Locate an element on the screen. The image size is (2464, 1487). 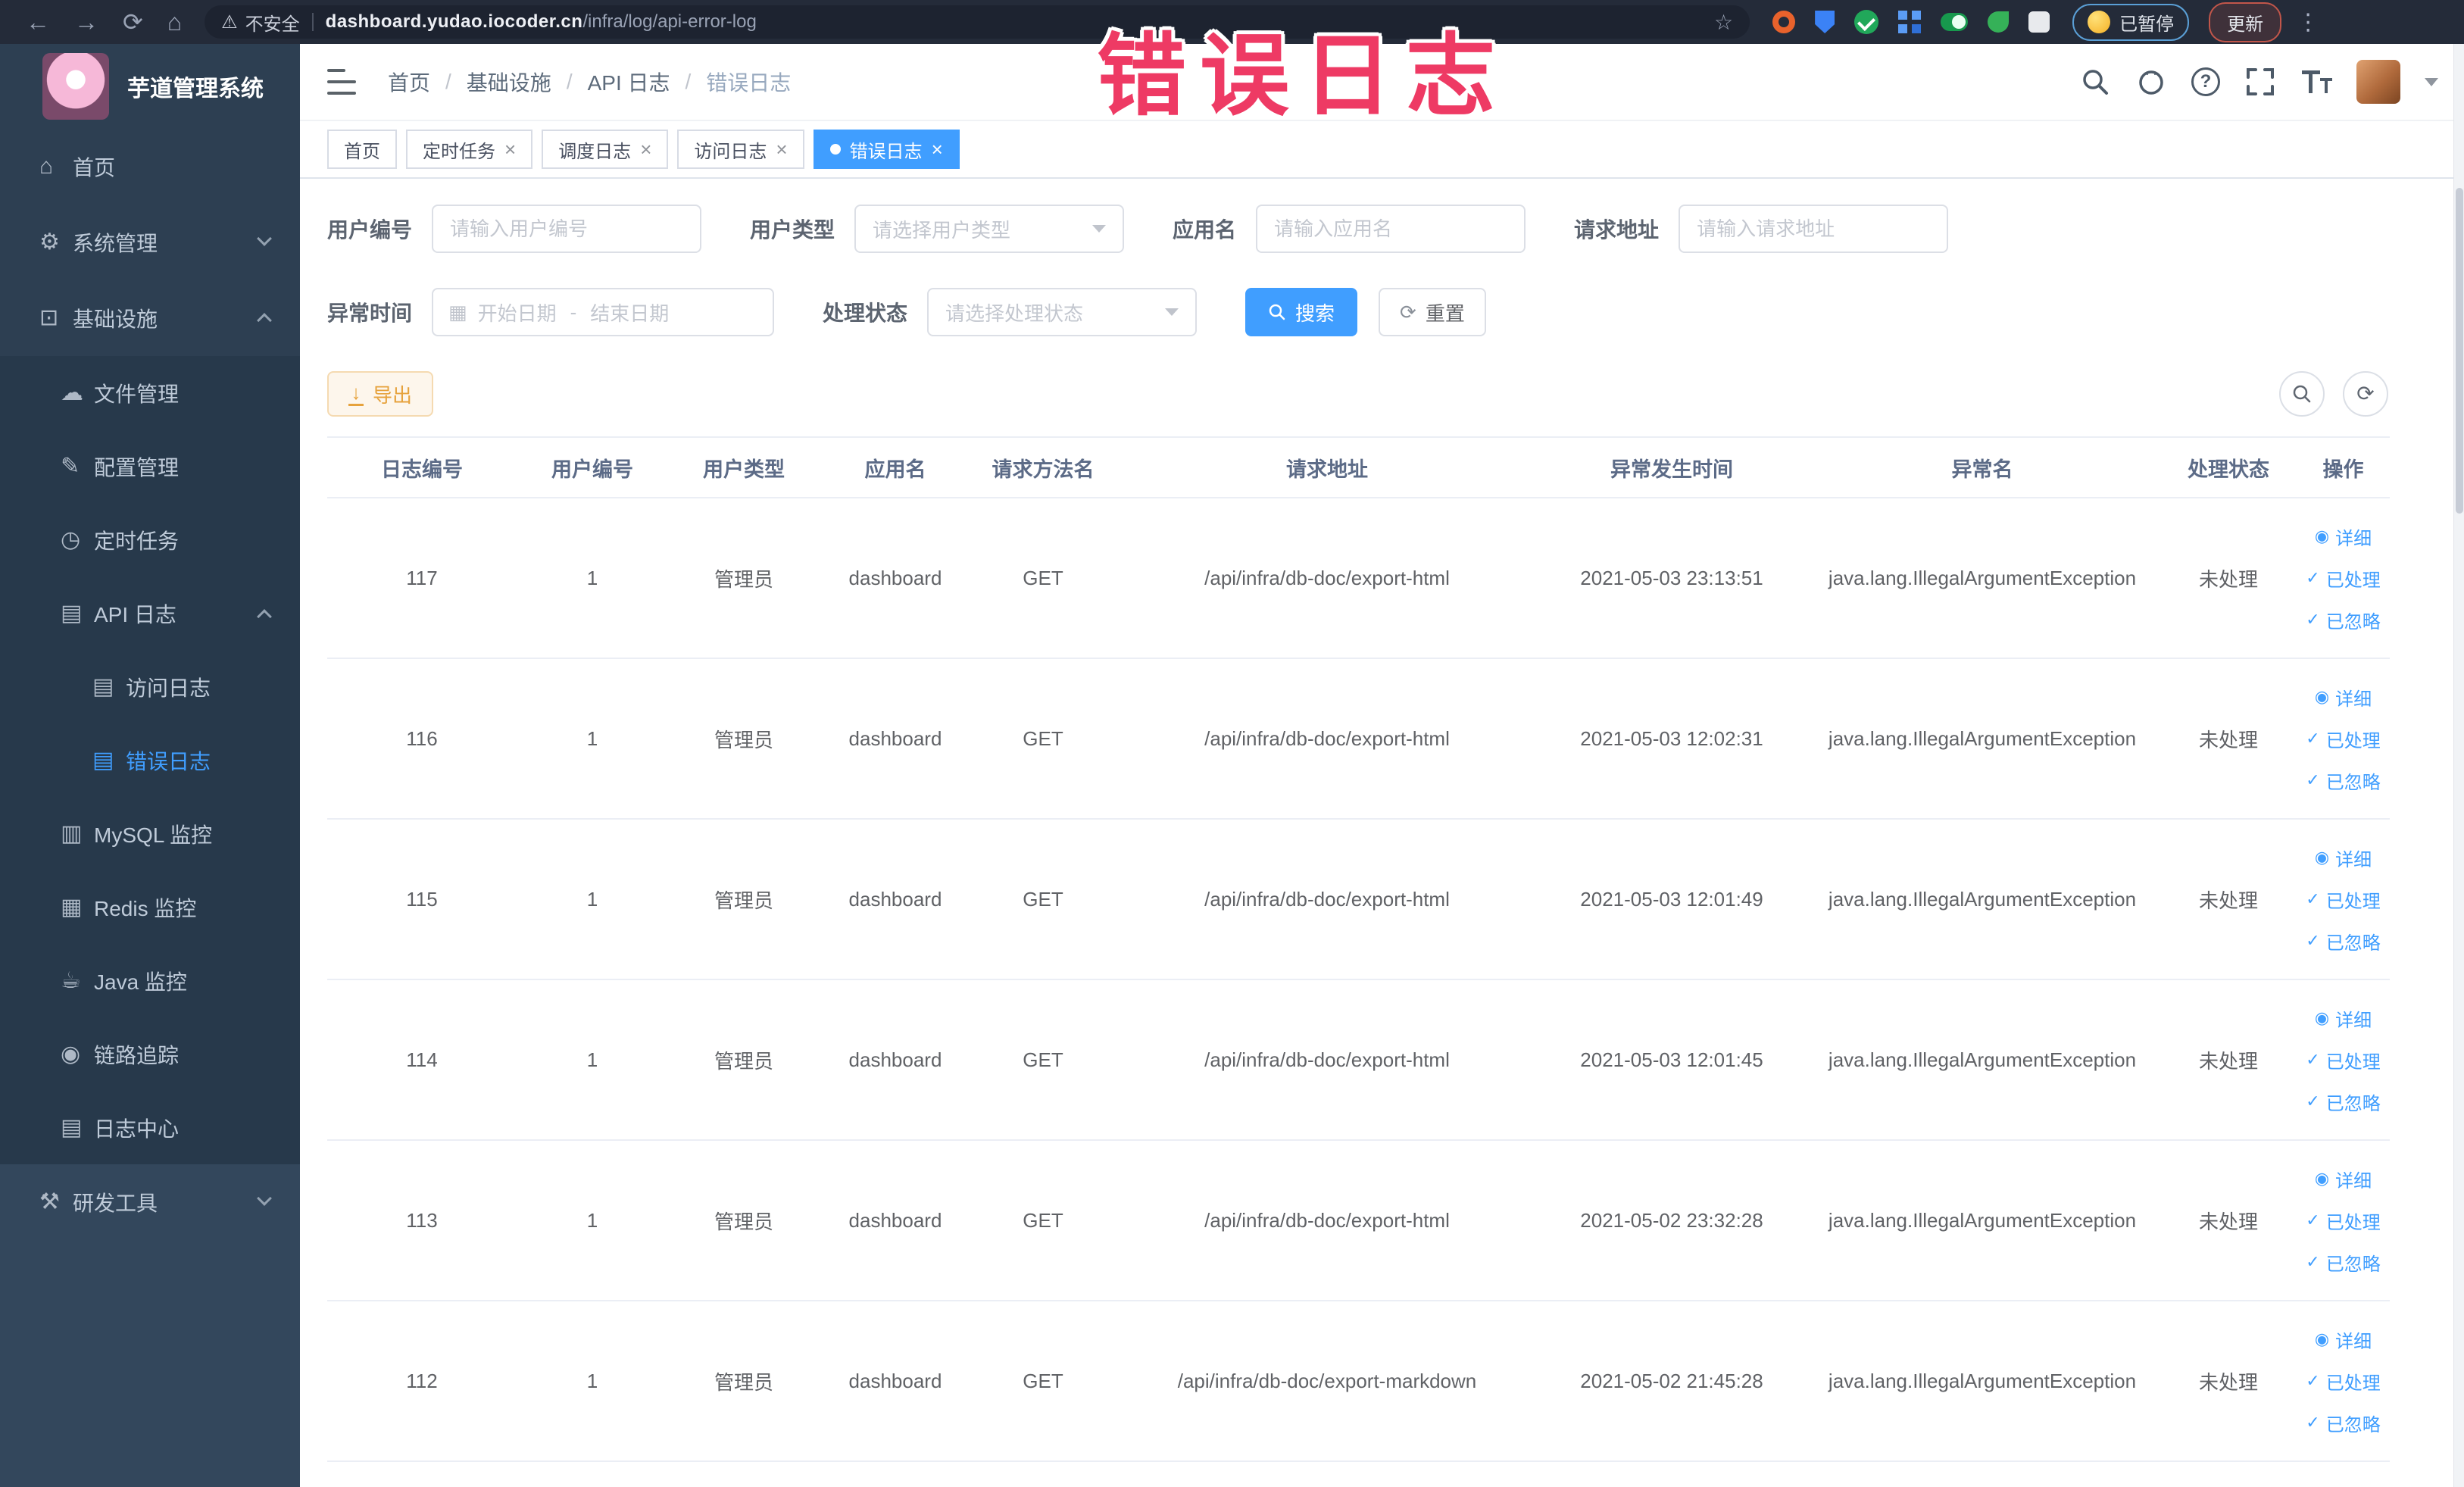
table-toolbar: ↓ 导出 ⟳ is located at coordinates (1357, 394).